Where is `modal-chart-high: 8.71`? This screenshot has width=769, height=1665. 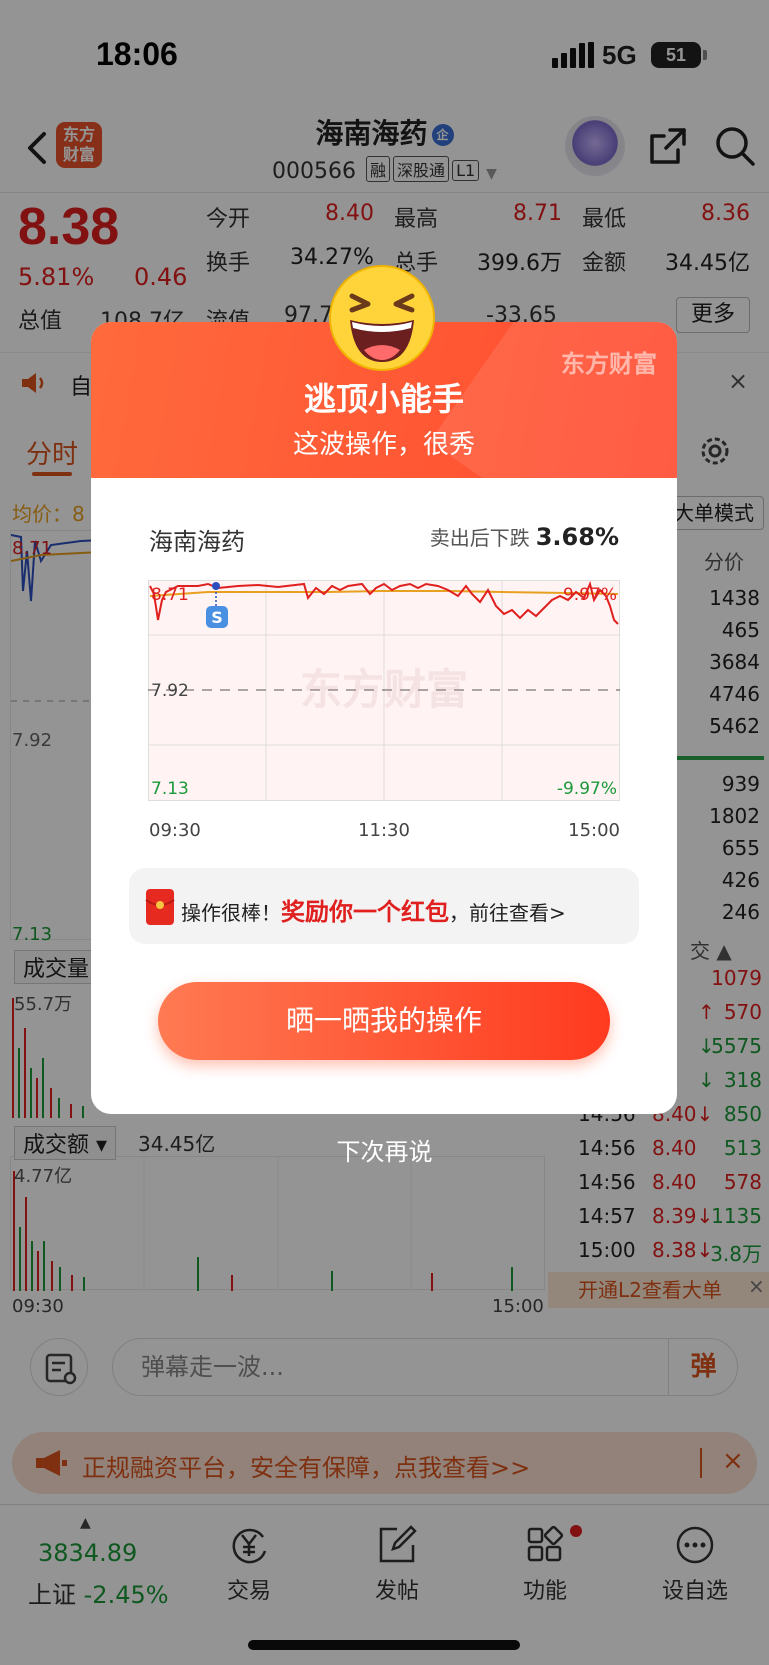
modal-chart-high: 8.71 is located at coordinates (170, 595).